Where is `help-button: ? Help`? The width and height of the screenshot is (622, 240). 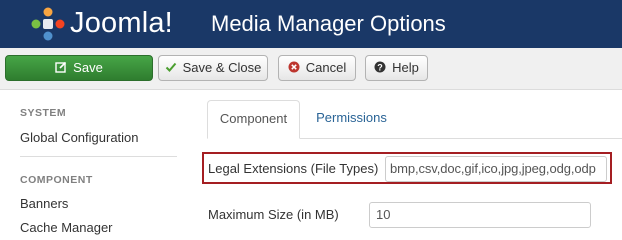
help-button: ? Help is located at coordinates (396, 68).